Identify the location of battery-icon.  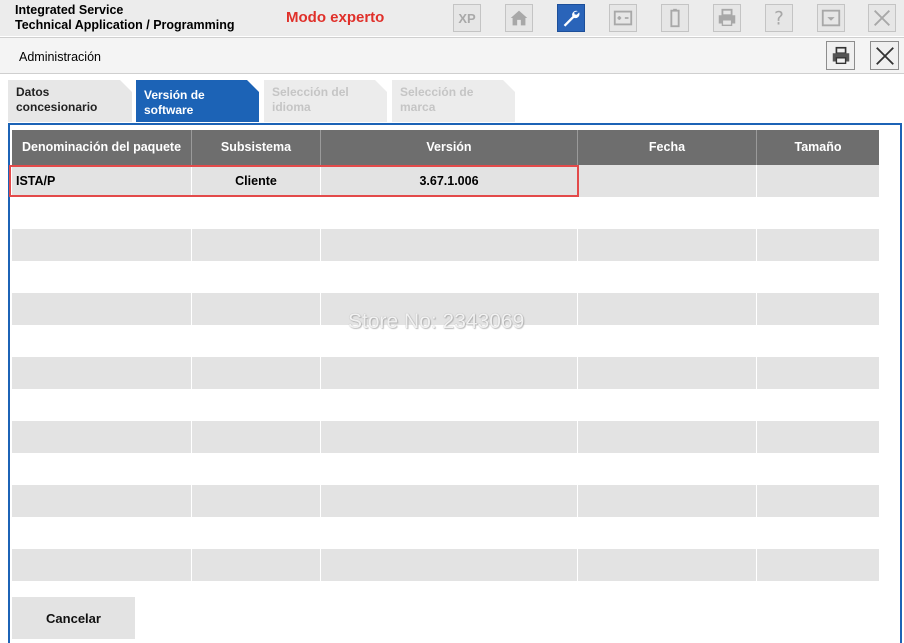
(675, 18).